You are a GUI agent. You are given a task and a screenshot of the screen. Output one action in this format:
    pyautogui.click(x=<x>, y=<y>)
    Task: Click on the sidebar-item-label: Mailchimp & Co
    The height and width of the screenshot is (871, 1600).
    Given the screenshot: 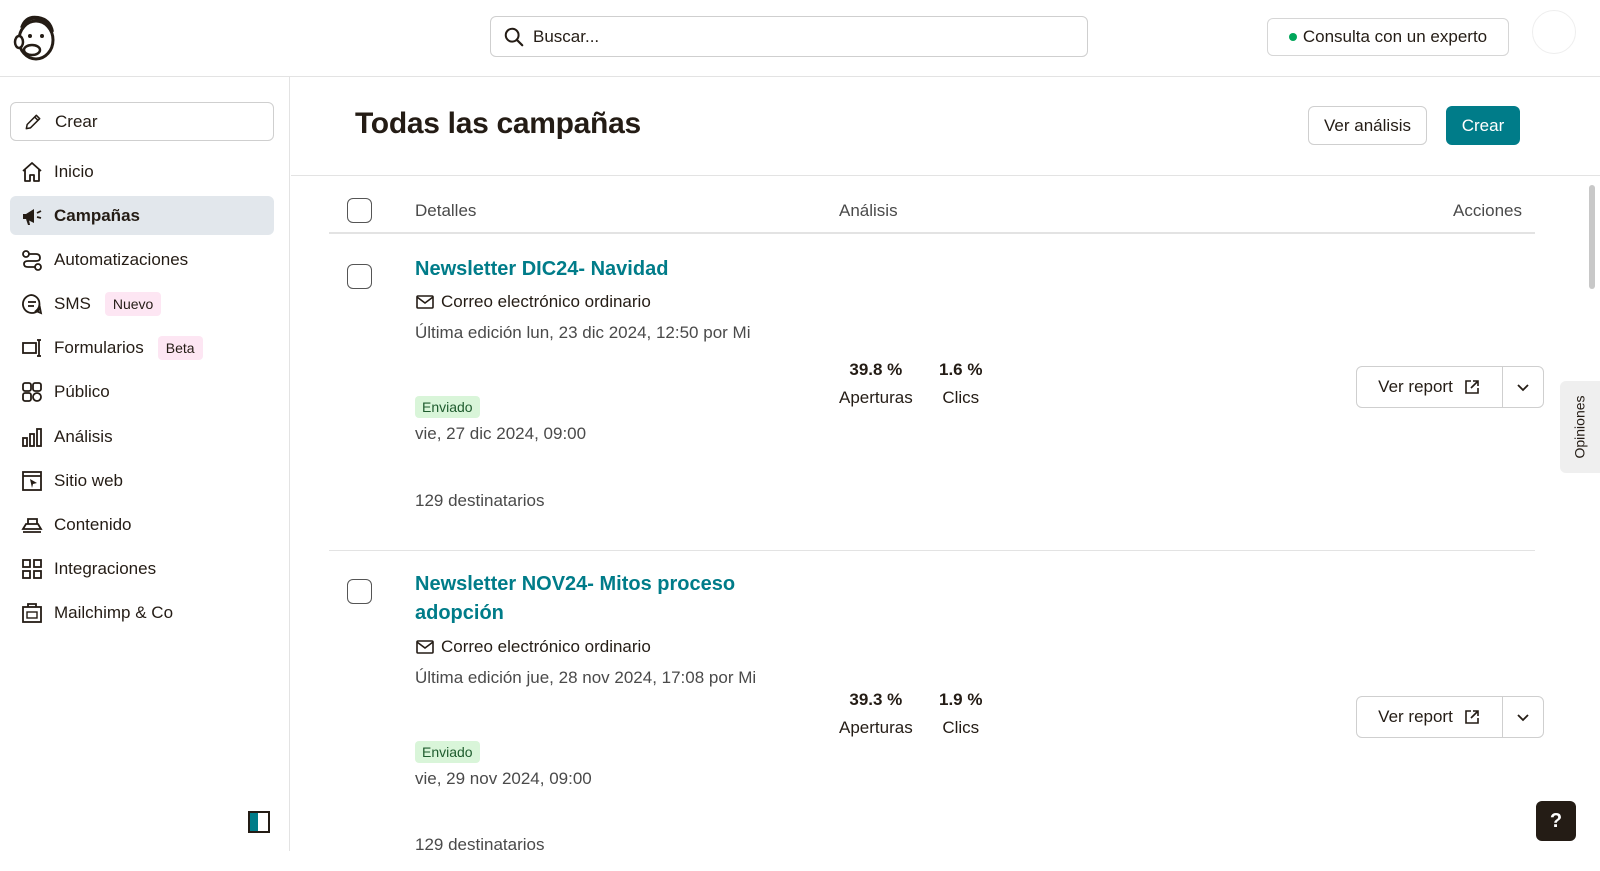 What is the action you would take?
    pyautogui.click(x=114, y=613)
    